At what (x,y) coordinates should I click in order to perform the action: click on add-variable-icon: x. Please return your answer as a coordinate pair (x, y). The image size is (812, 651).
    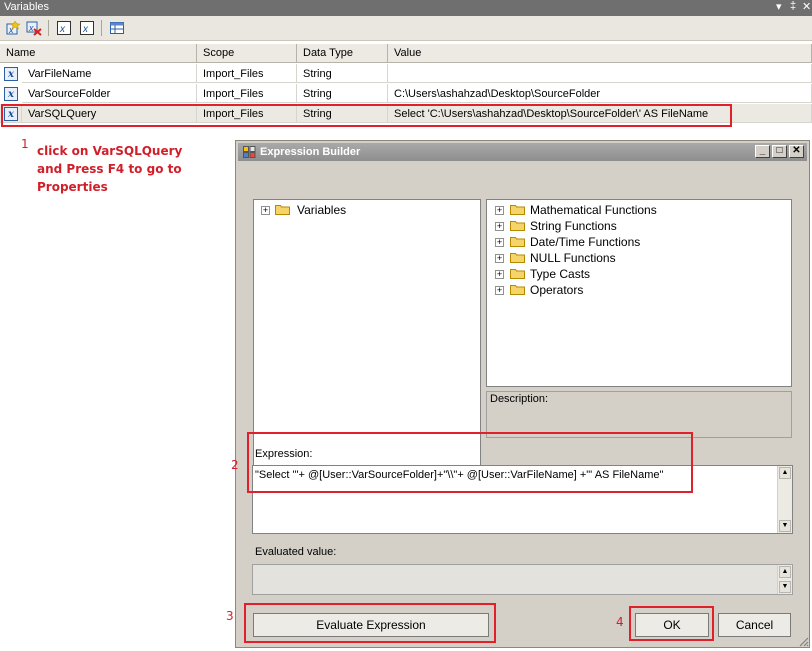
    Looking at the image, I should click on (13, 28).